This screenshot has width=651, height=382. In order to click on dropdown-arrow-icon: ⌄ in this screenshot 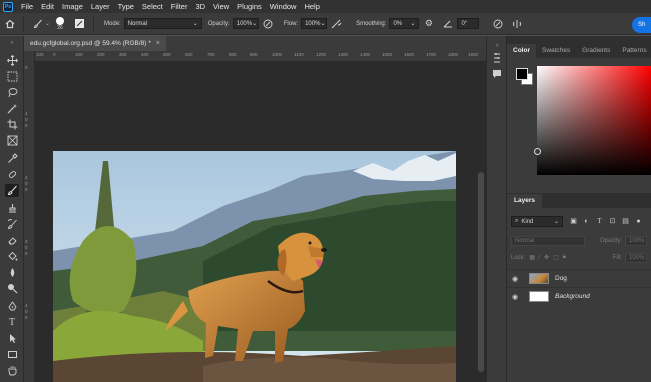, I will do `click(47, 23)`.